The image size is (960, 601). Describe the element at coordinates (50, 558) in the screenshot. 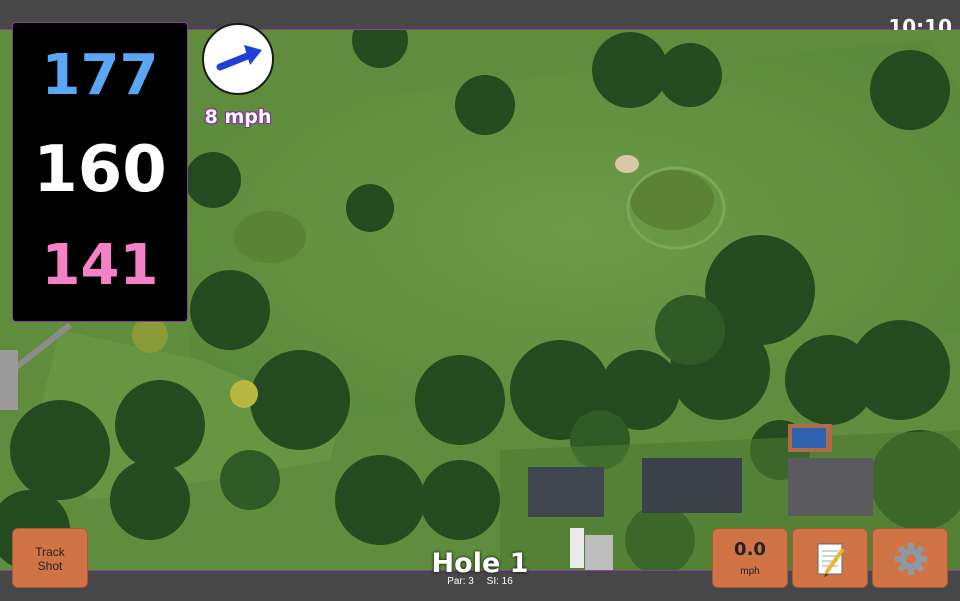

I see `track-shot-button: Track Shot` at that location.